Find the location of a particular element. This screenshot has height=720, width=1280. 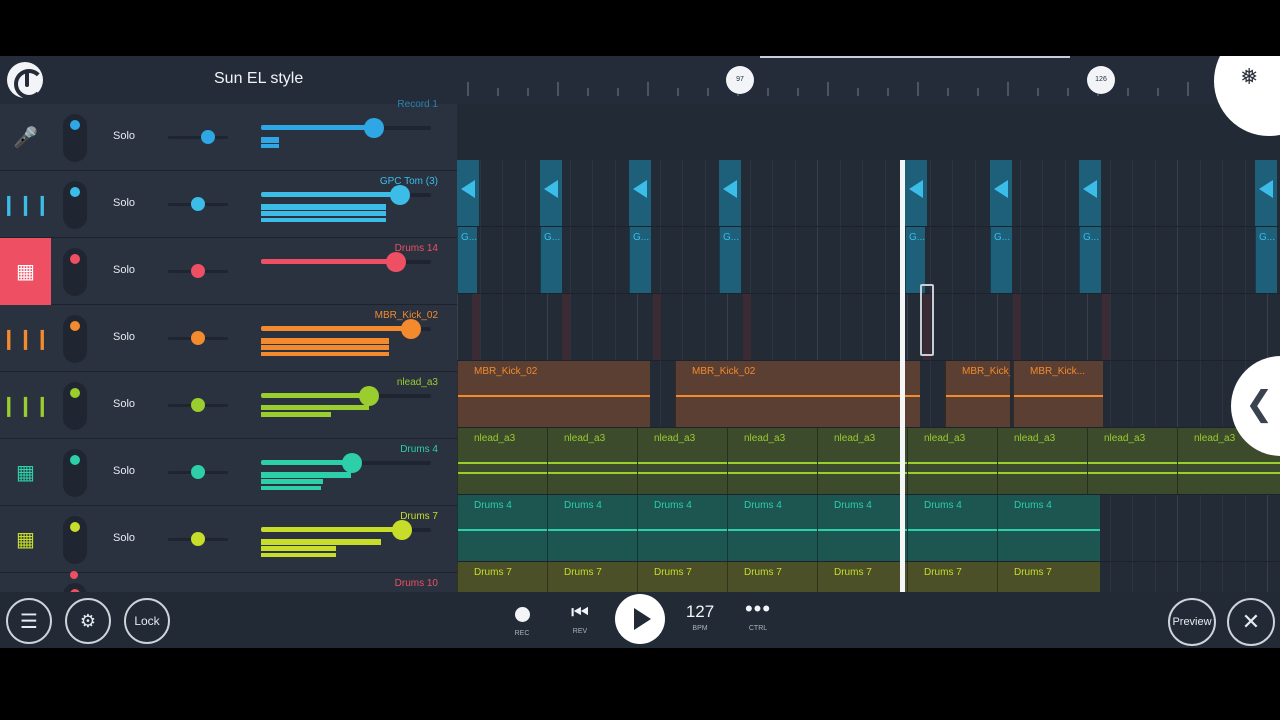

track-lane is located at coordinates (868, 193).